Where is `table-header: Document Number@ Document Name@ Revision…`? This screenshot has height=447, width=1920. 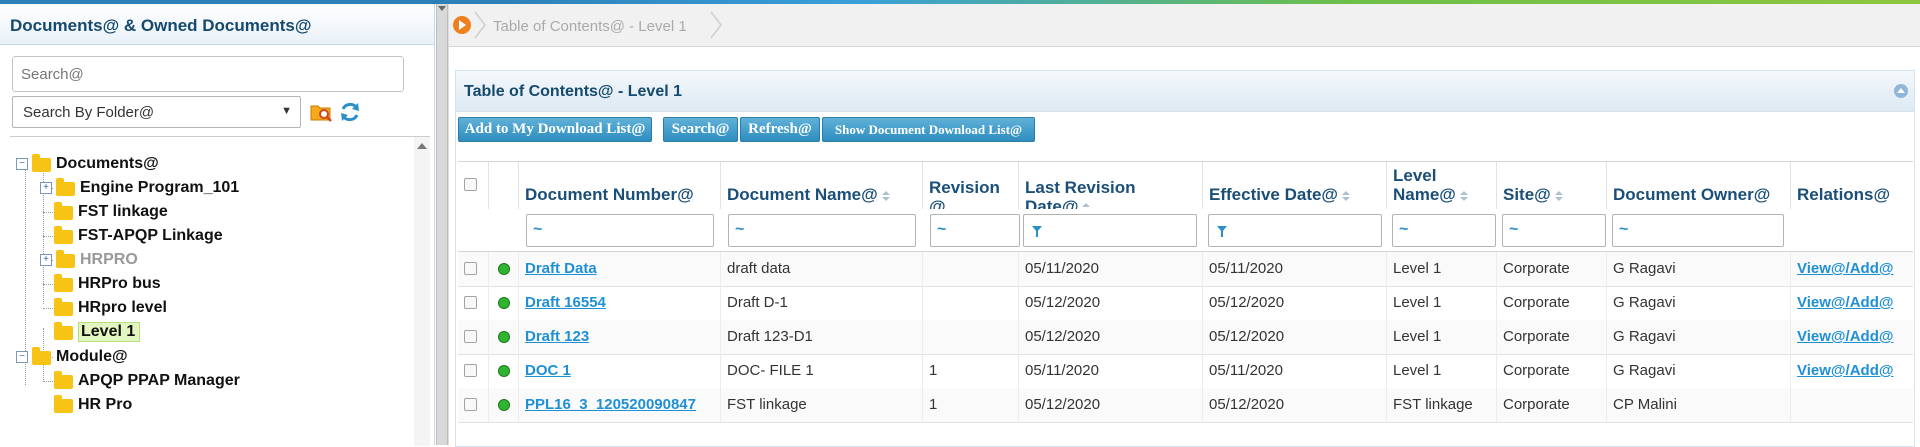 table-header: Document Number@ Document Name@ Revision… is located at coordinates (1185, 185).